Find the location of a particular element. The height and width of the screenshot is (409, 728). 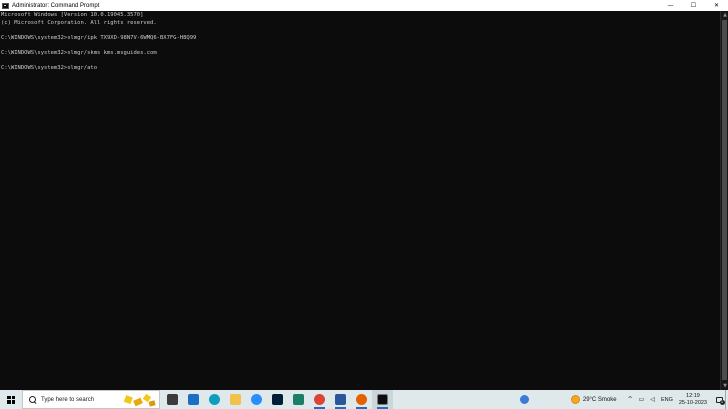

window-controls: — ☐ ✕ is located at coordinates (693, 5).